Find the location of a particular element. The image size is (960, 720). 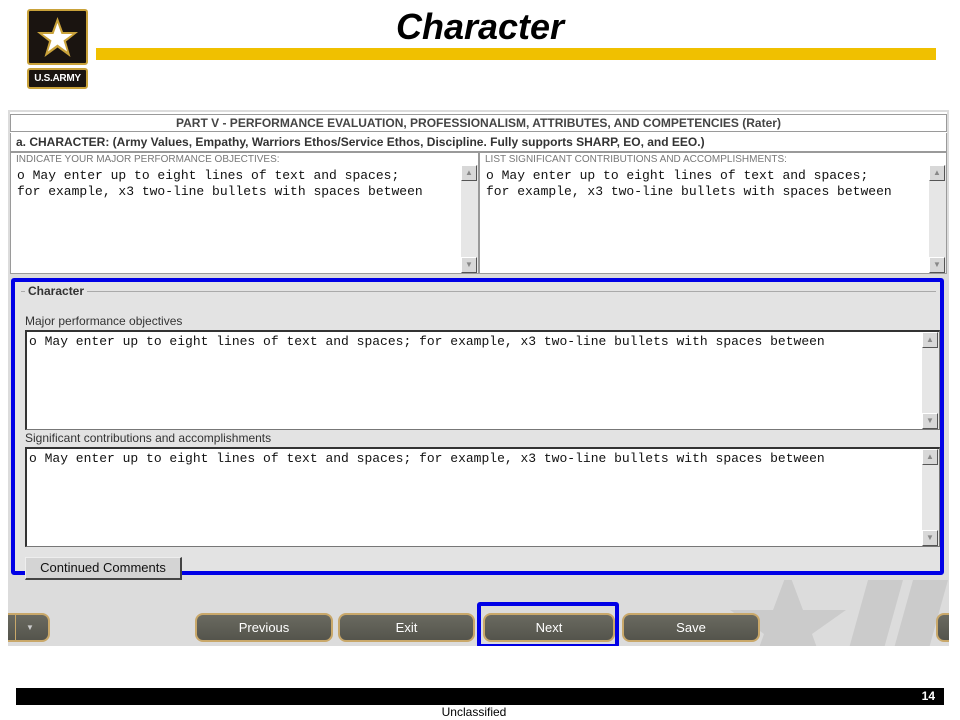

page-number: 14 is located at coordinates (928, 696).